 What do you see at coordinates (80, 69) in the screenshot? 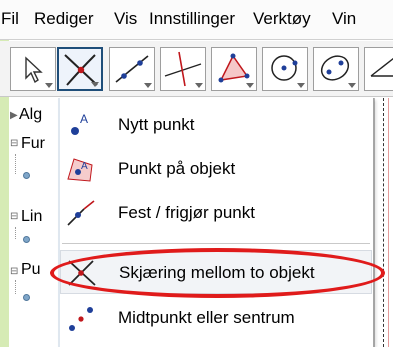
I see `tool-intersect` at bounding box center [80, 69].